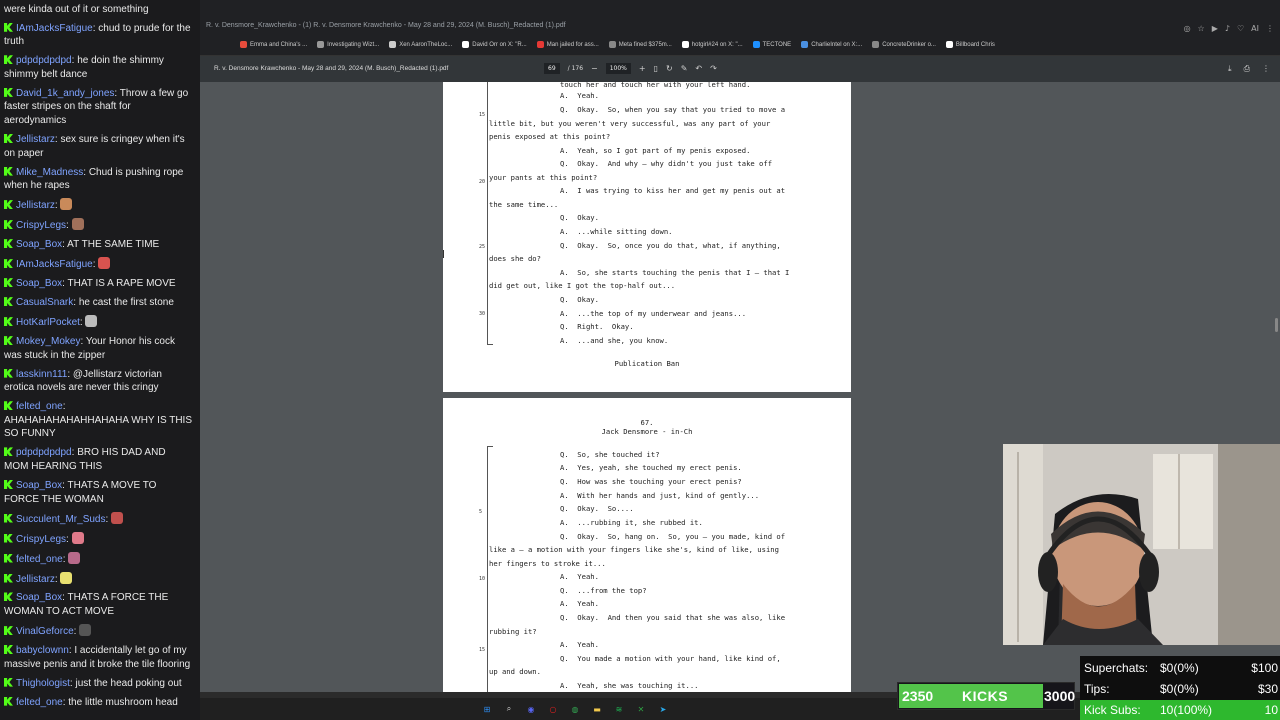 This screenshot has width=1280, height=720. What do you see at coordinates (509, 709) in the screenshot?
I see `search-icon: ⌕` at bounding box center [509, 709].